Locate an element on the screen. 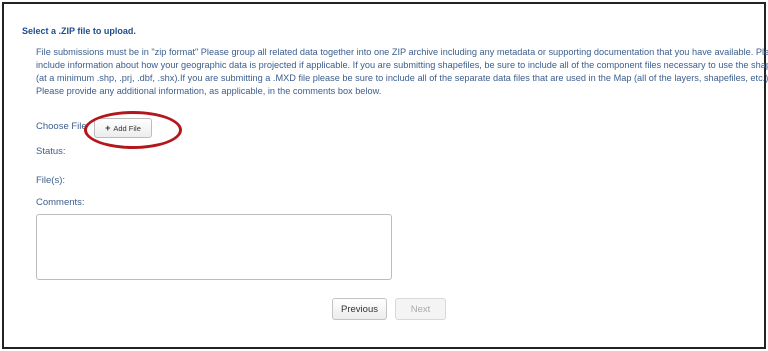  add-file-label: Add File is located at coordinates (127, 128).